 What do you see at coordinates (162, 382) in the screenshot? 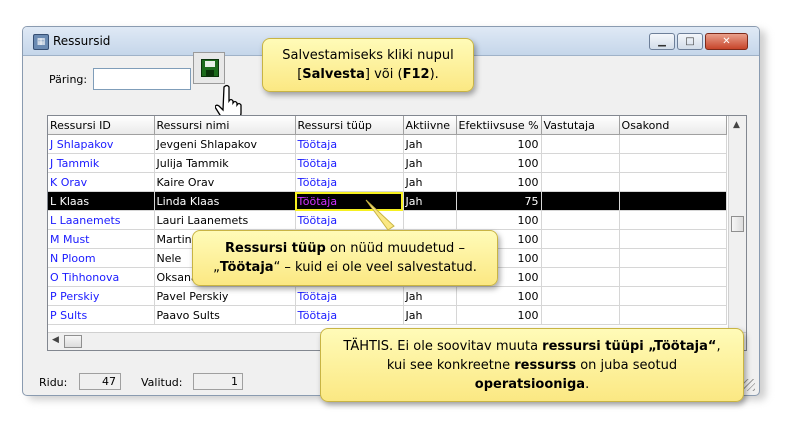
I see `selected-count-label: Valitud:` at bounding box center [162, 382].